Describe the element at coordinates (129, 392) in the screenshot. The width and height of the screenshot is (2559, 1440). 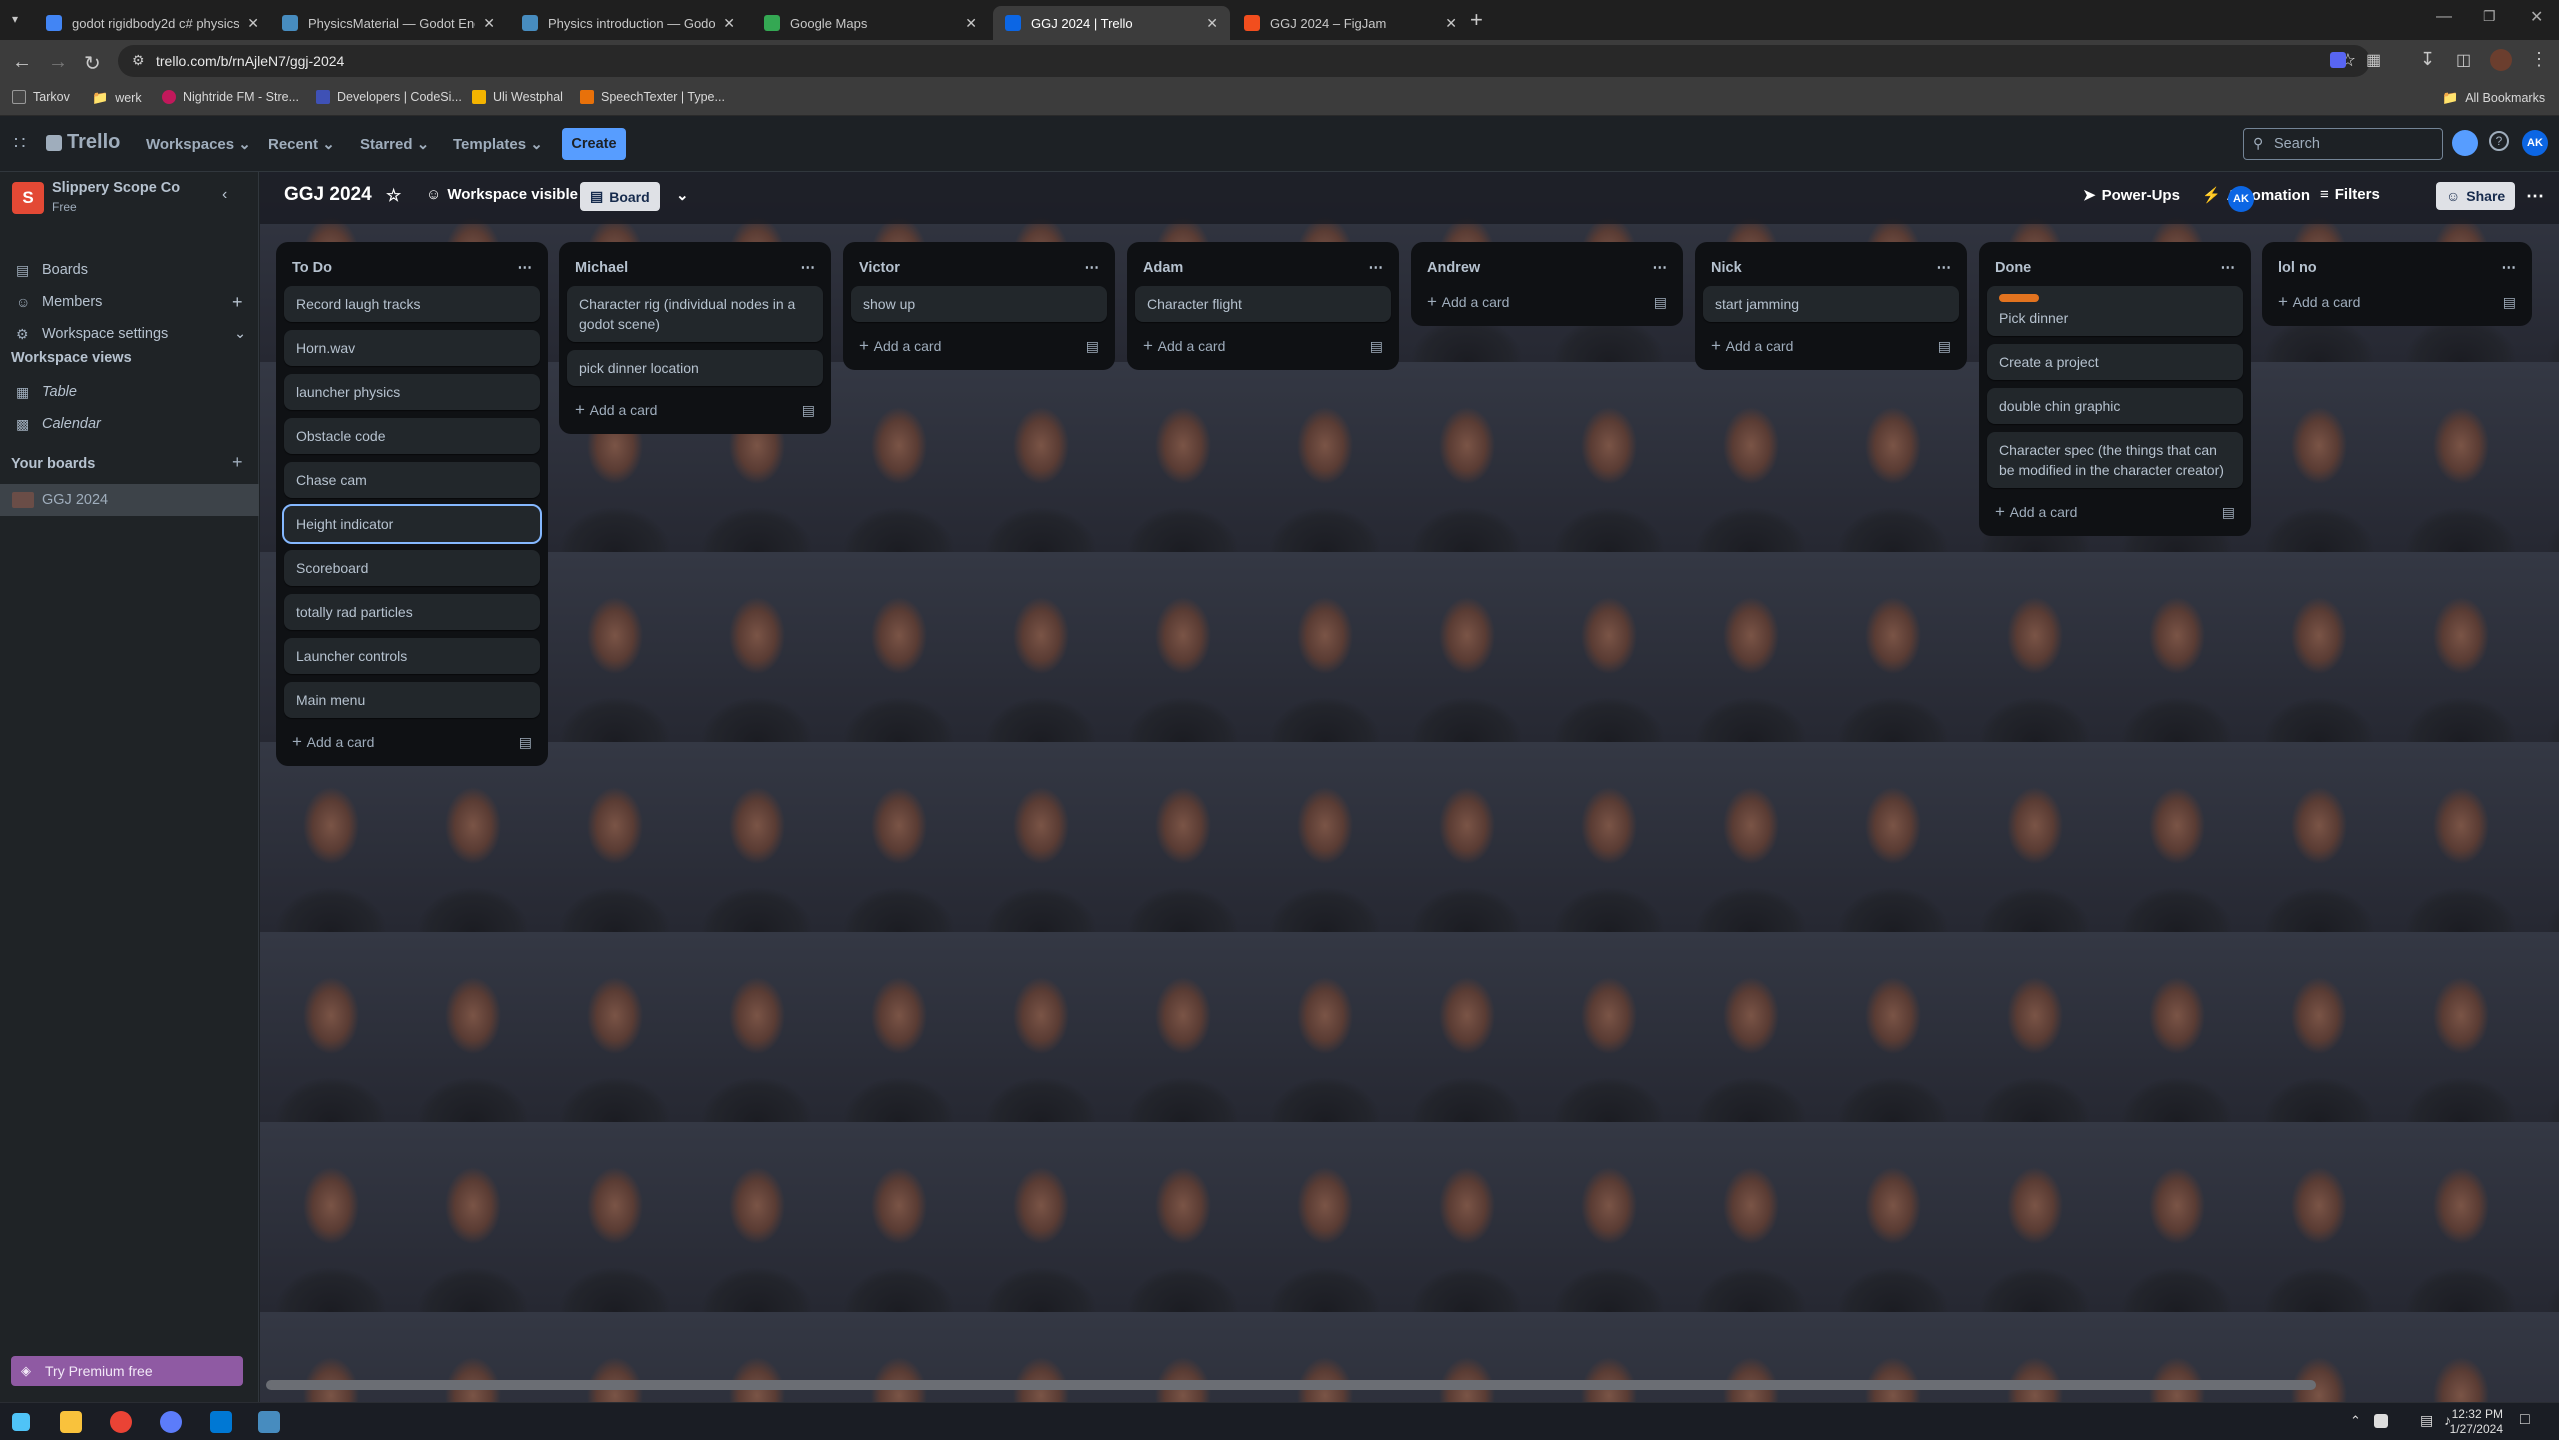
I see `sidebar-item-table: ▦ Table` at that location.